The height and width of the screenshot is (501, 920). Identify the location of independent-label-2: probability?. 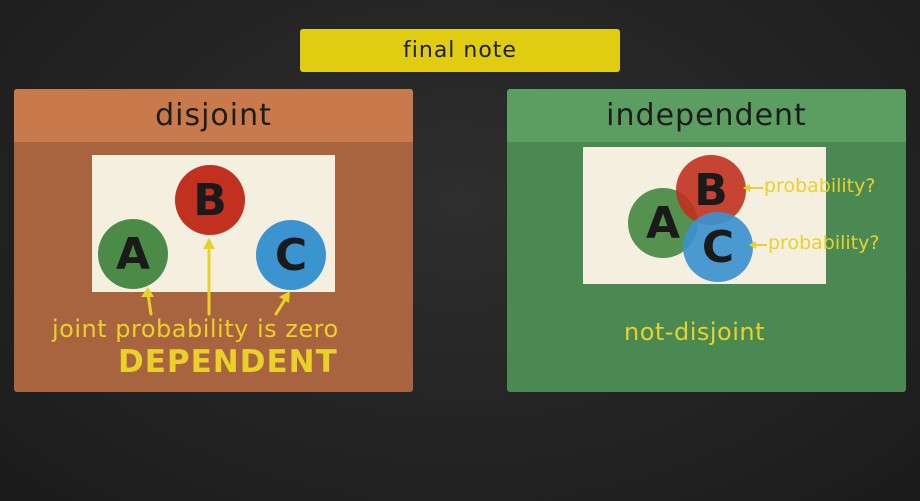
(824, 243).